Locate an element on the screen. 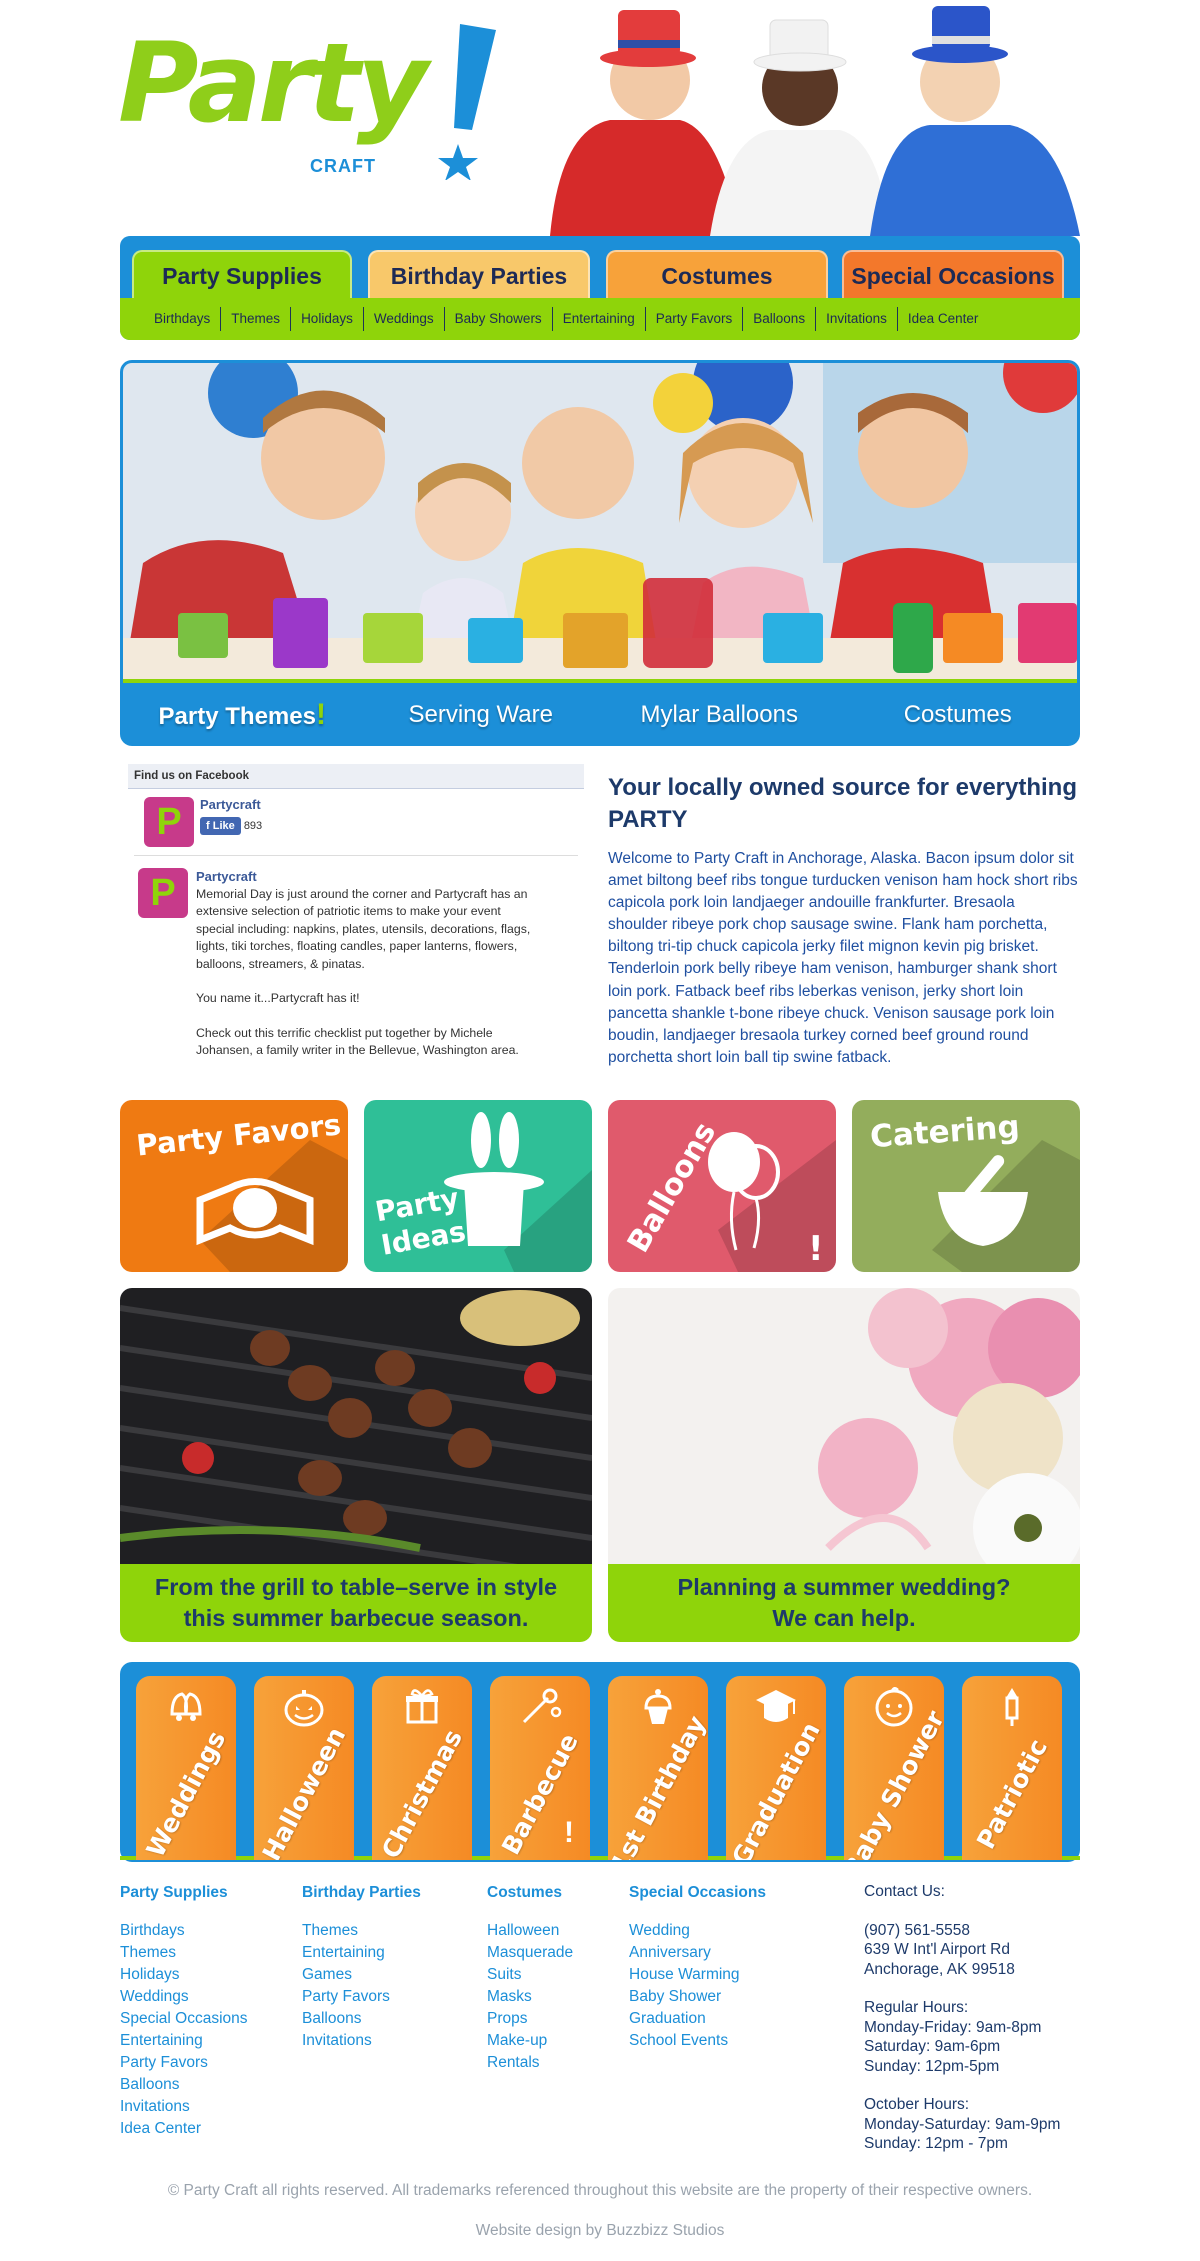 This screenshot has height=2261, width=1200. contact-address: 639 W Int'l Airport Rd is located at coordinates (937, 1949).